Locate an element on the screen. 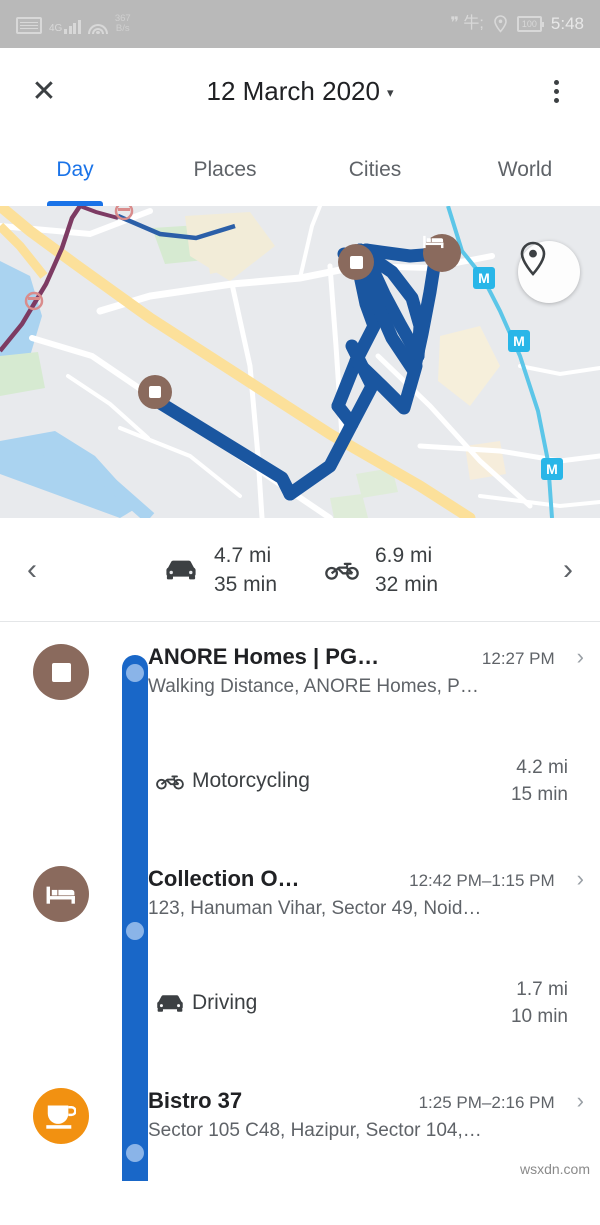 The image size is (600, 1225). location-icon is located at coordinates (500, 24).